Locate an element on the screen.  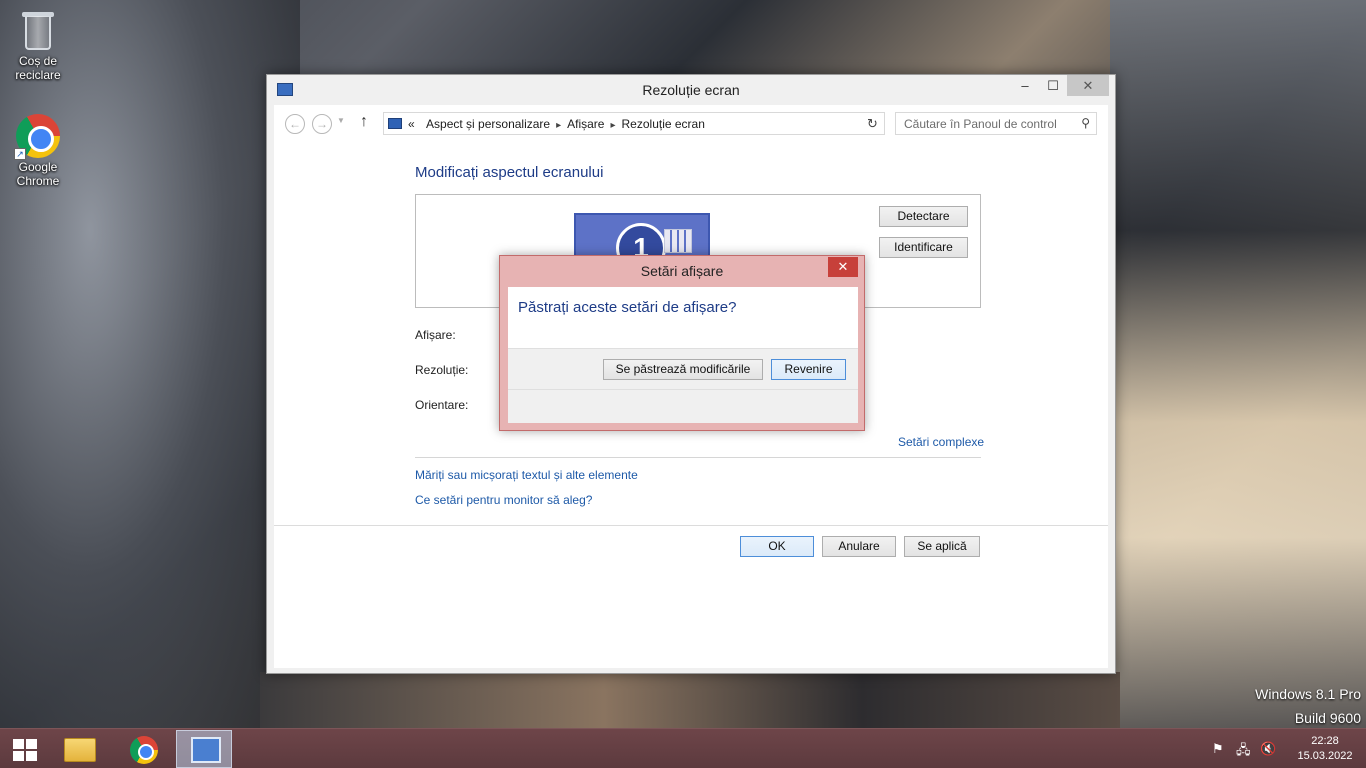
display-label: Afișare: is located at coordinates (435, 335).